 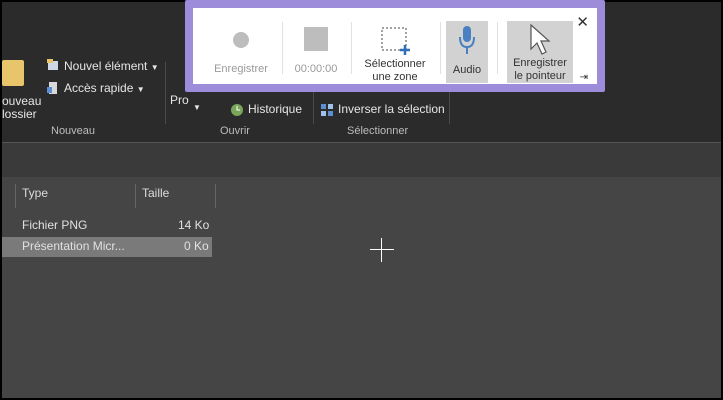 I want to click on new-folder-label-1: ouveau, so click(x=21, y=101).